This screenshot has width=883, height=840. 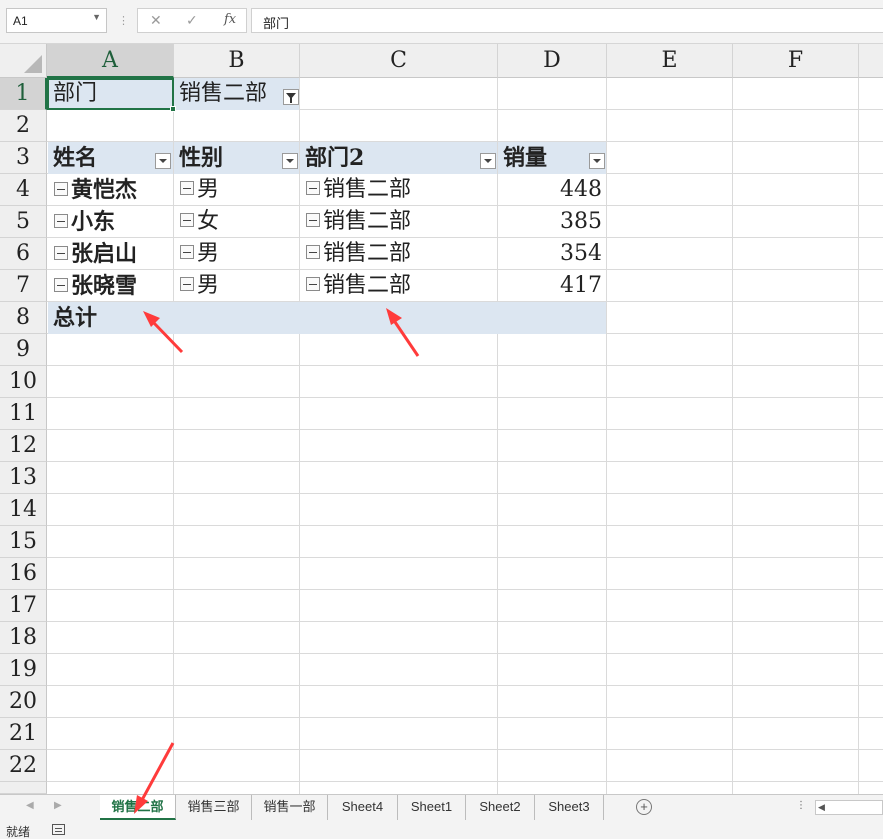 I want to click on row-header-1: 1, so click(x=23, y=94).